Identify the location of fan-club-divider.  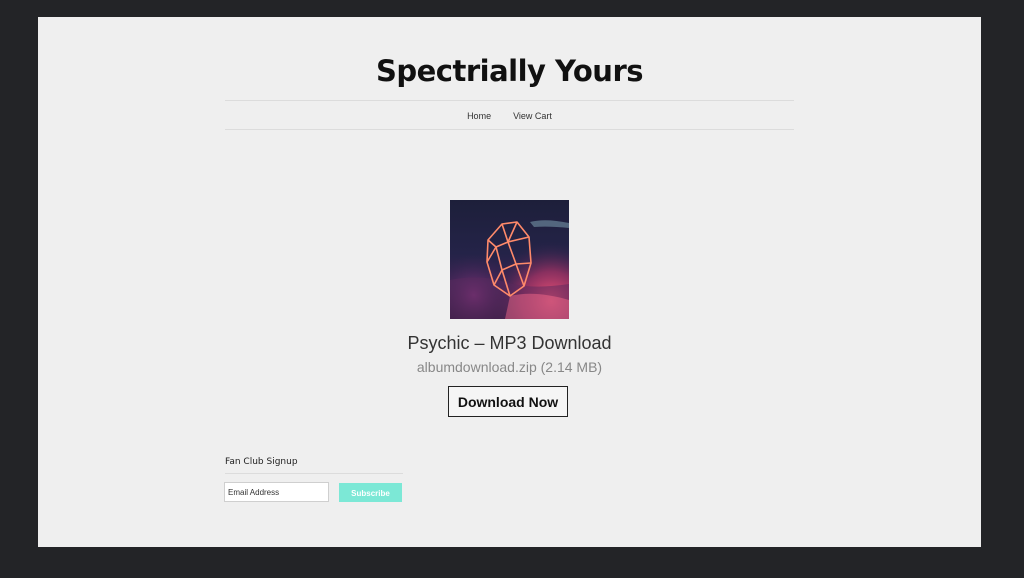
(314, 473).